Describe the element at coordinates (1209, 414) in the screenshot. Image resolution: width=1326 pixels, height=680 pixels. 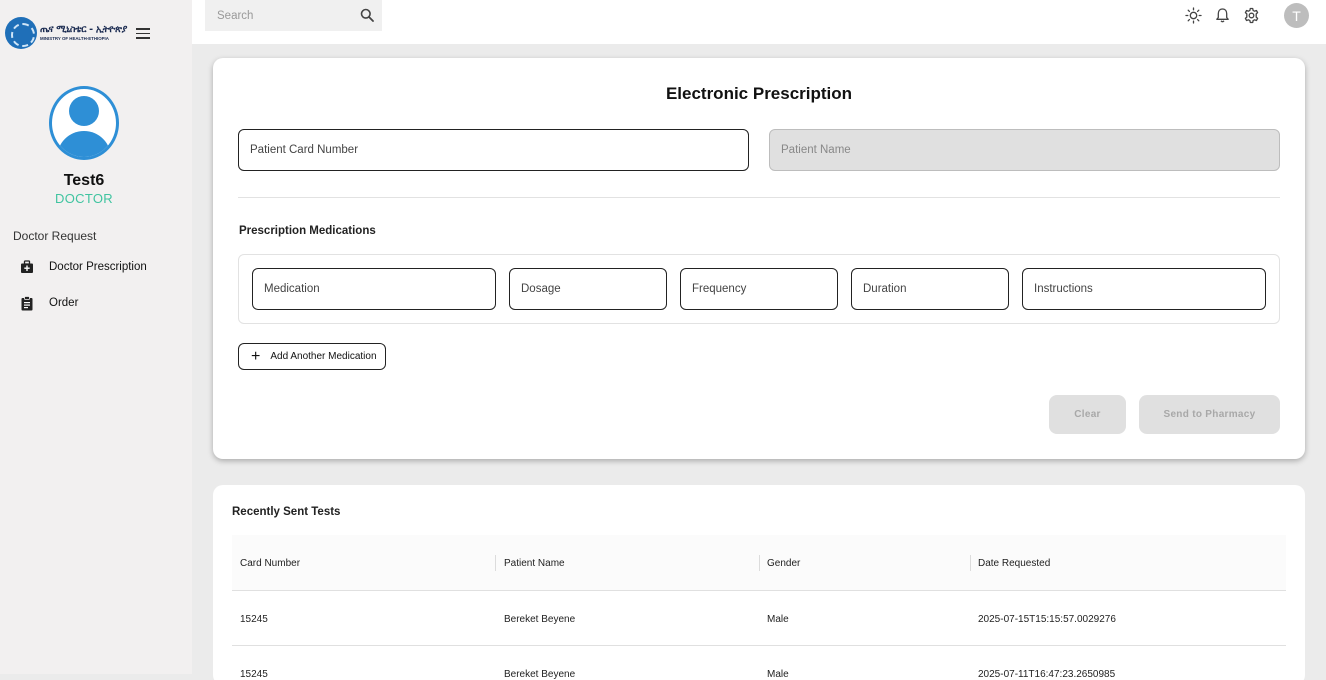
I see `send-to-pharmacy-button: Send to Pharmacy` at that location.